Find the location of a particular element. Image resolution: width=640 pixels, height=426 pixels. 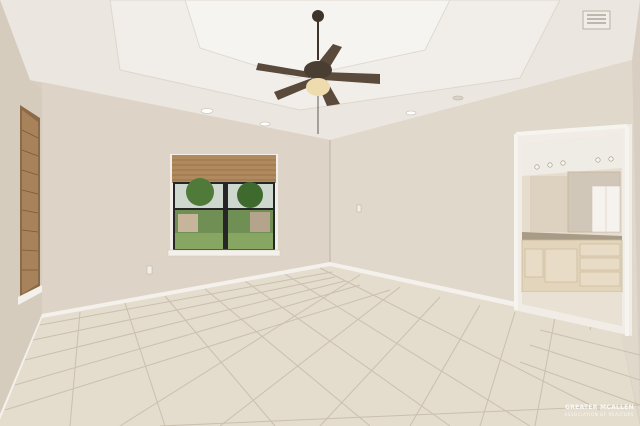

watermark-sub: ASSOCIATION OF REALTORS is located at coordinates (599, 414).